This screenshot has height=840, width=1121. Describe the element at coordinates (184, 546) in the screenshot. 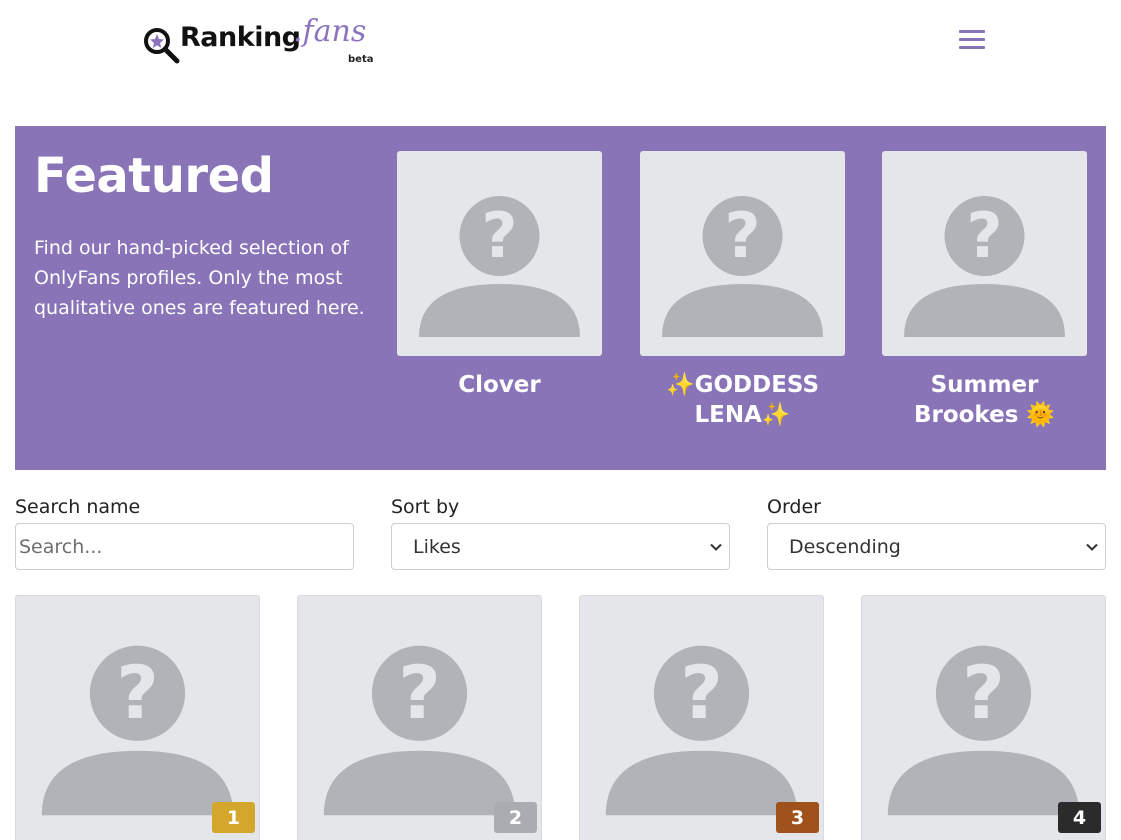

I see `search-input` at that location.